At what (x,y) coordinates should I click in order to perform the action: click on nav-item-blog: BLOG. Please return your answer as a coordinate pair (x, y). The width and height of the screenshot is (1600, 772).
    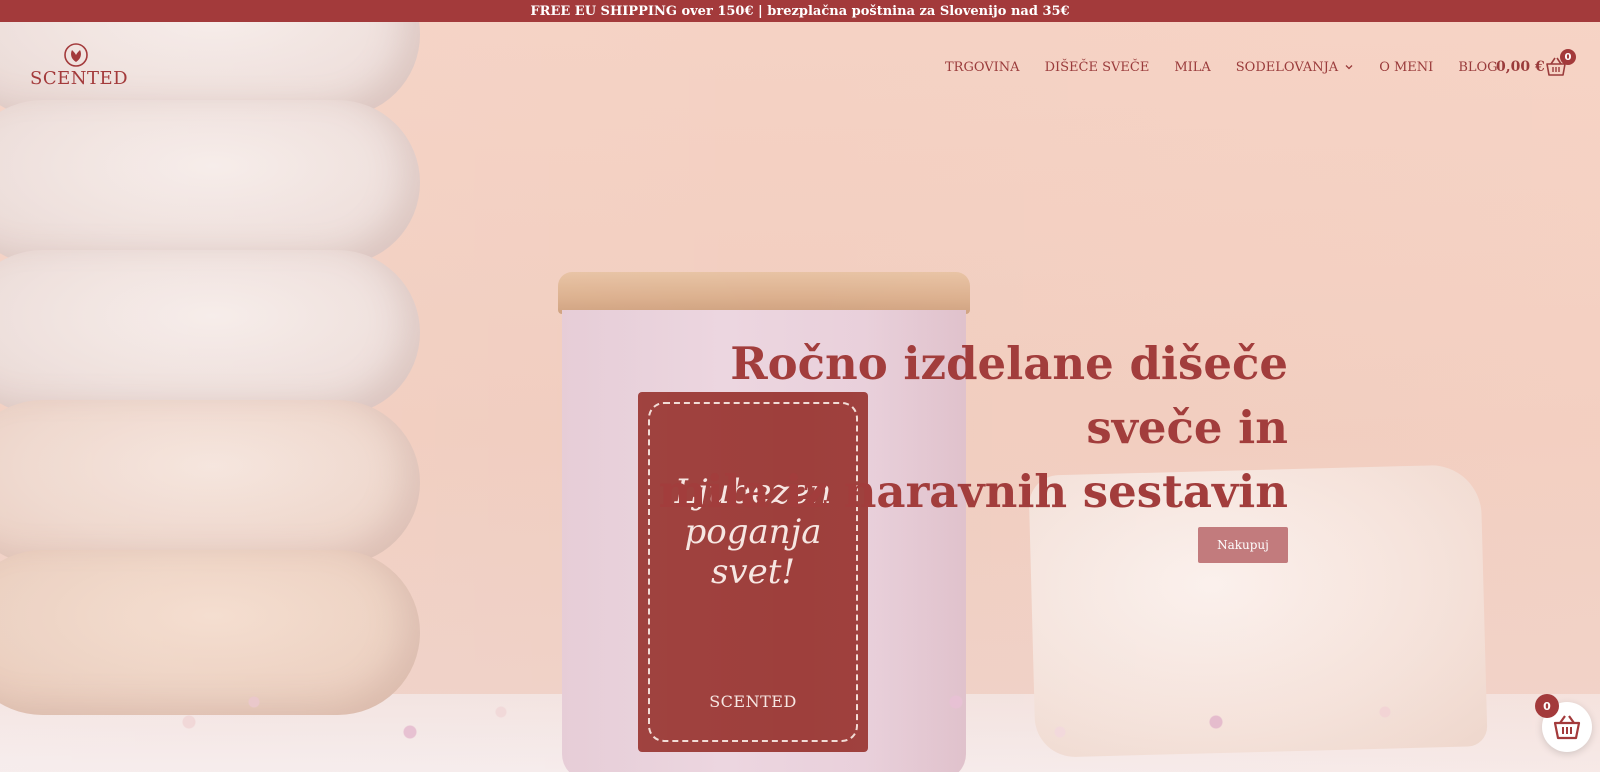
    Looking at the image, I should click on (1477, 67).